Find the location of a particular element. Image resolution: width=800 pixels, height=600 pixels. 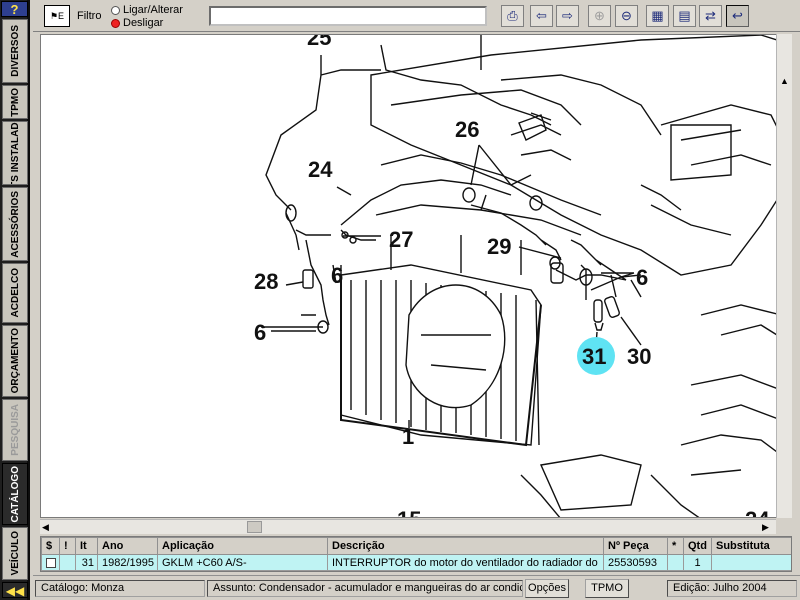

tab-label: ACESSÓRIOS is located at coordinates (15, 224).